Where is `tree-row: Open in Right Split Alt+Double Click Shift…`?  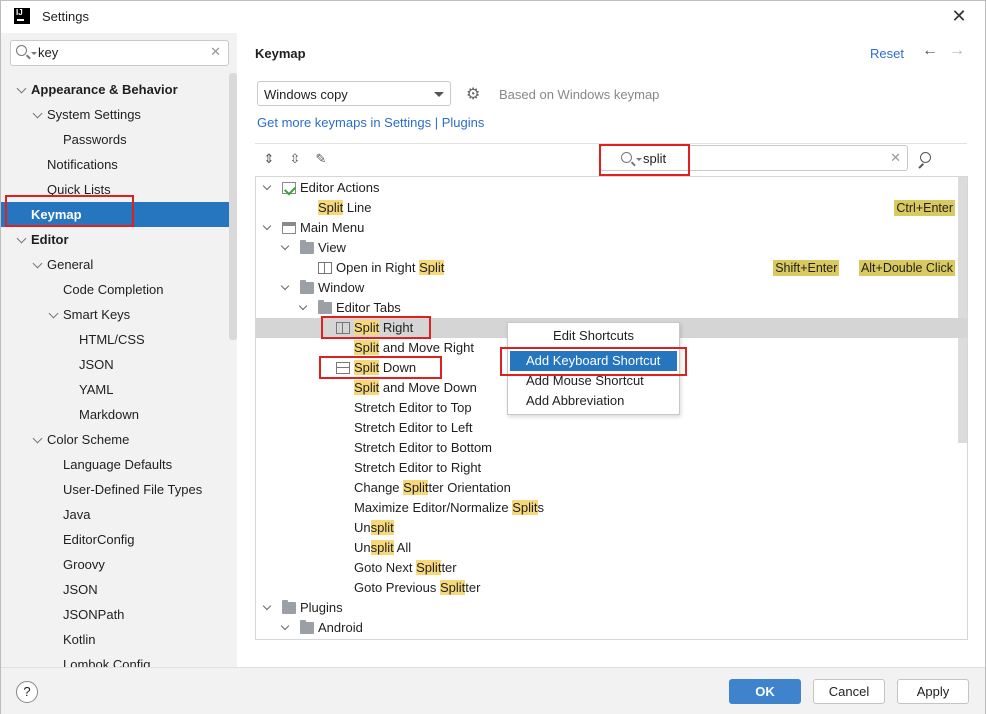 tree-row: Open in Right Split Alt+Double Click Shift… is located at coordinates (611, 268).